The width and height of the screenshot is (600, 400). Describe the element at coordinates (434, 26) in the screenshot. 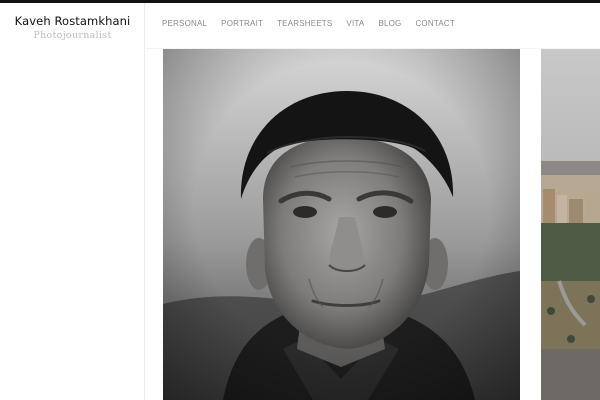

I see `nav-item-contact: CONTACT` at that location.